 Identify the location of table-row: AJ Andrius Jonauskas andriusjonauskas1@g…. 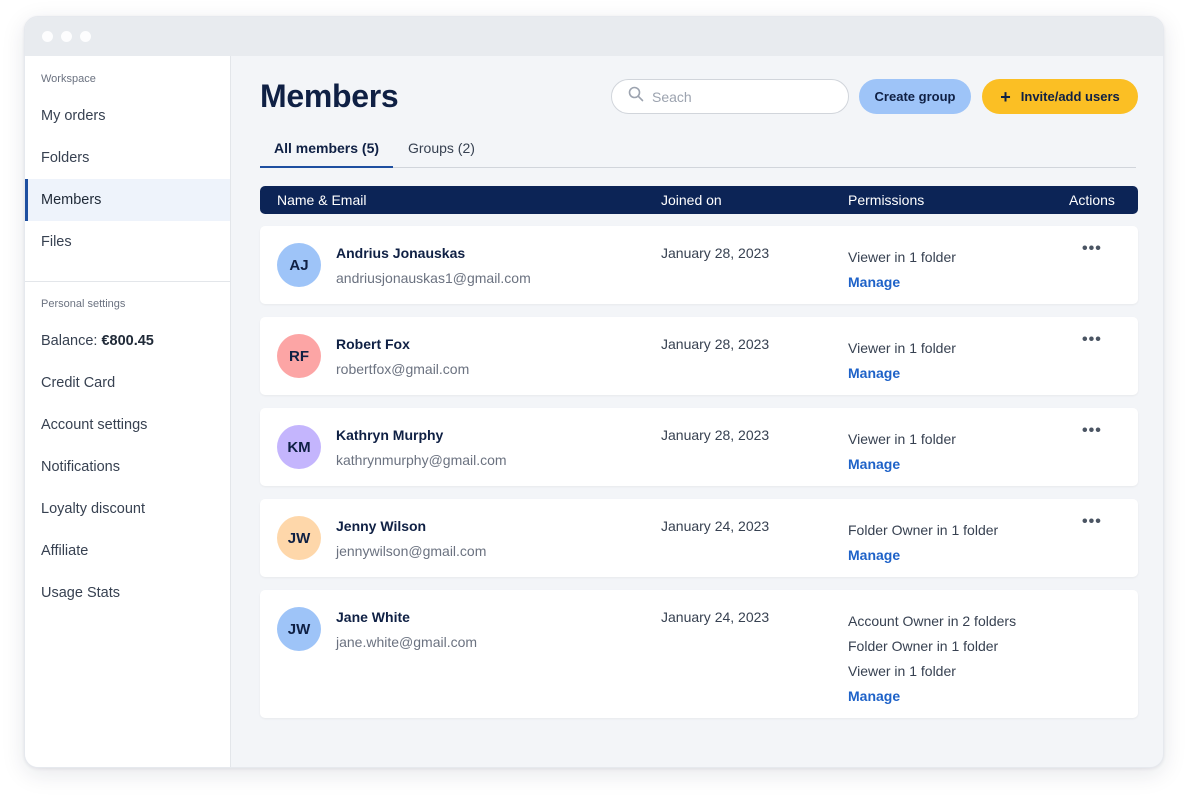
(699, 265).